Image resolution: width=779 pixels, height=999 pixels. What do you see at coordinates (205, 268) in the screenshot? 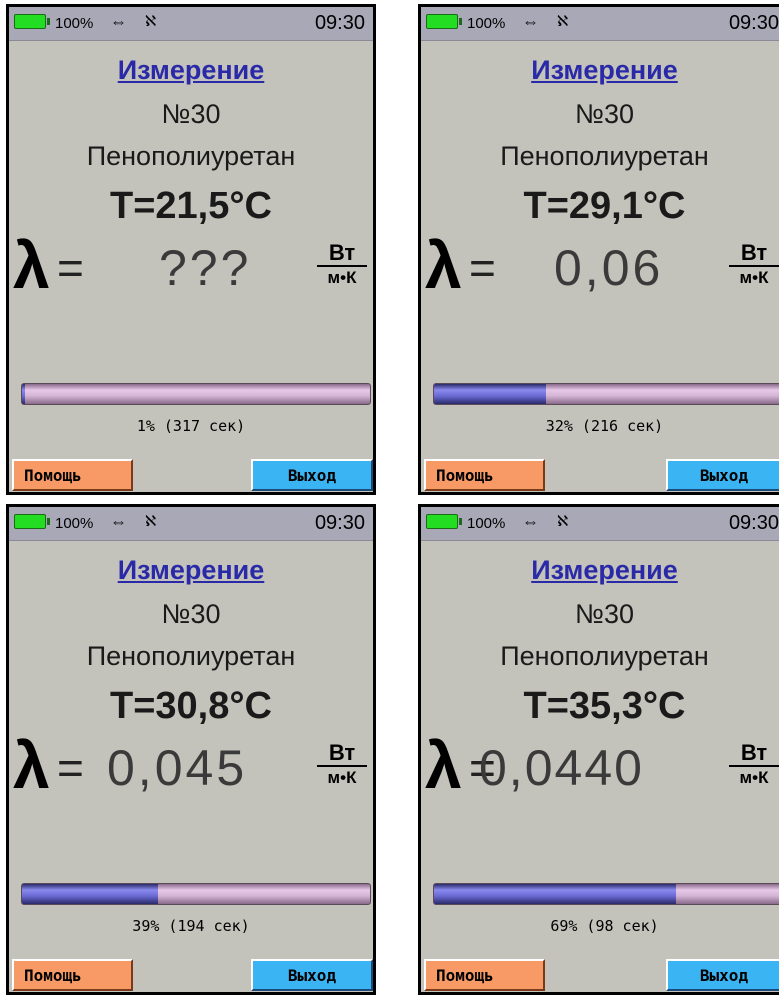
I see `lambda-value: ???` at bounding box center [205, 268].